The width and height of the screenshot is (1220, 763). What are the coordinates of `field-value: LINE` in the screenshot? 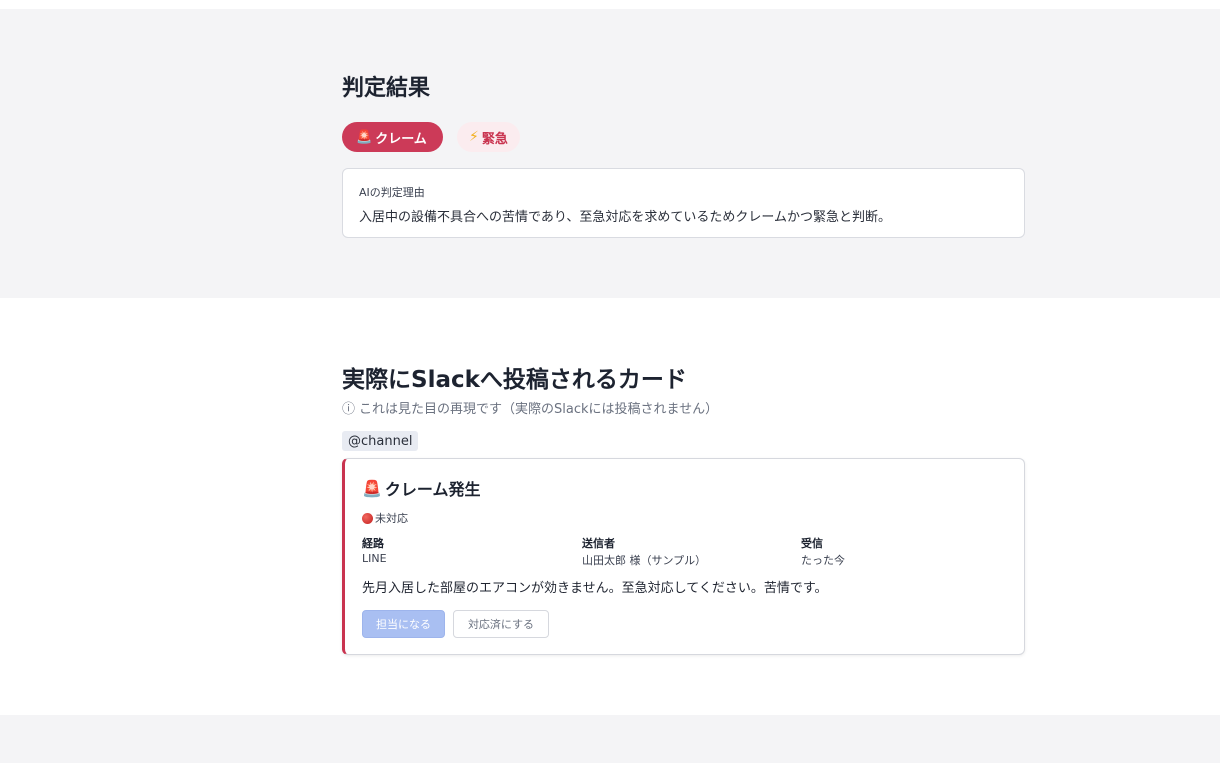 It's located at (374, 558).